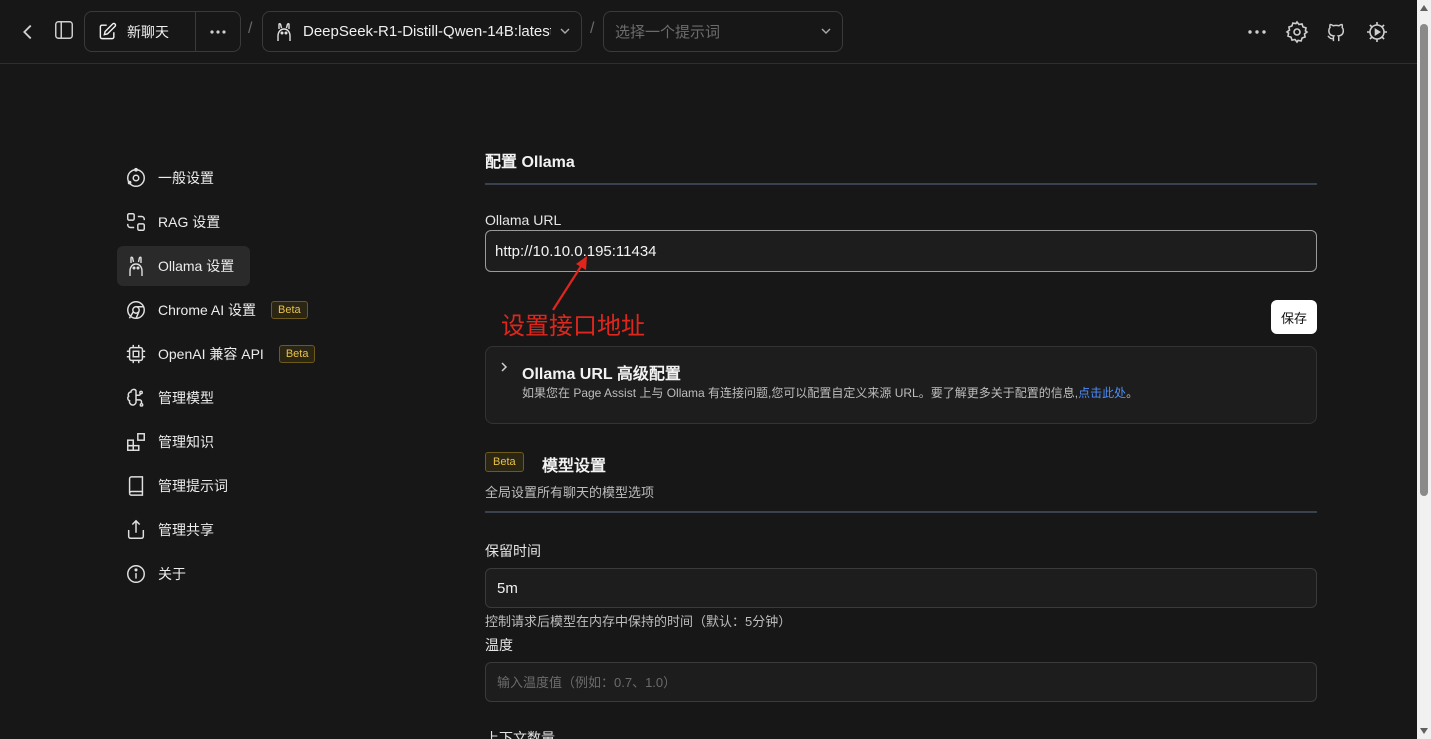  I want to click on annotation-text: 设置接口地址, so click(573, 326).